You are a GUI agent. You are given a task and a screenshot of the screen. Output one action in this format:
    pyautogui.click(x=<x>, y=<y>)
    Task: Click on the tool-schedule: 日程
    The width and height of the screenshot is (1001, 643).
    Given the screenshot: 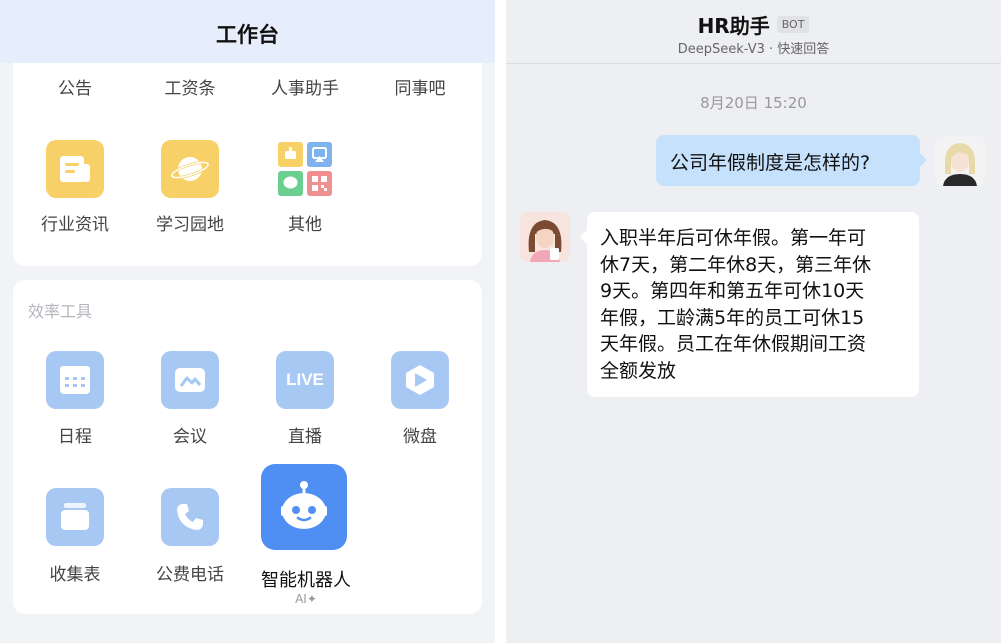 What is the action you would take?
    pyautogui.click(x=75, y=434)
    